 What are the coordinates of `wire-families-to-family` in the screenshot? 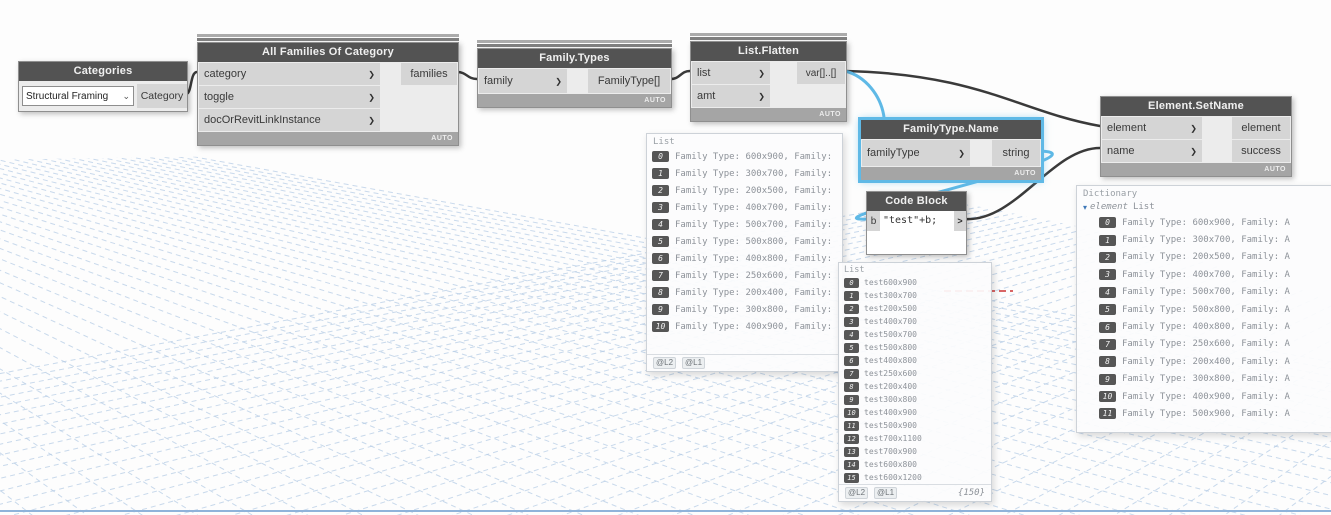 It's located at (467, 75).